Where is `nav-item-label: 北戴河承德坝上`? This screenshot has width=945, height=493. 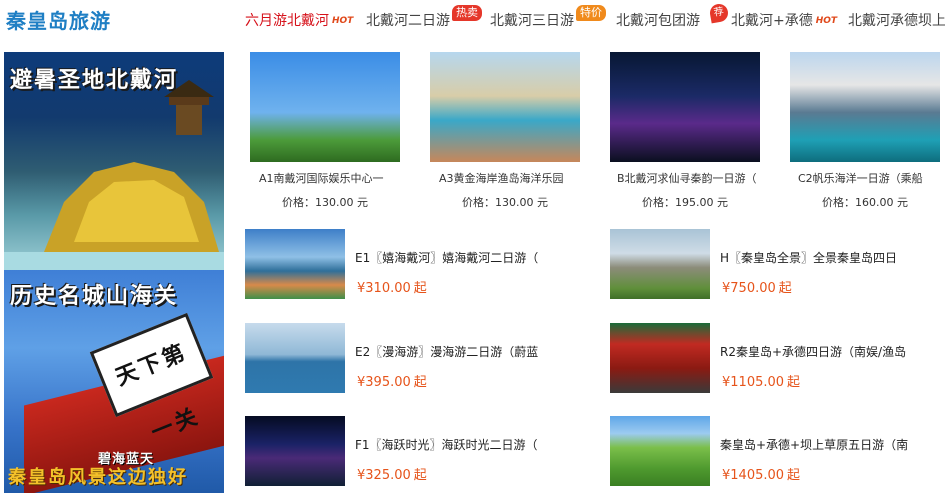
nav-item-label: 北戴河承德坝上 is located at coordinates (896, 21).